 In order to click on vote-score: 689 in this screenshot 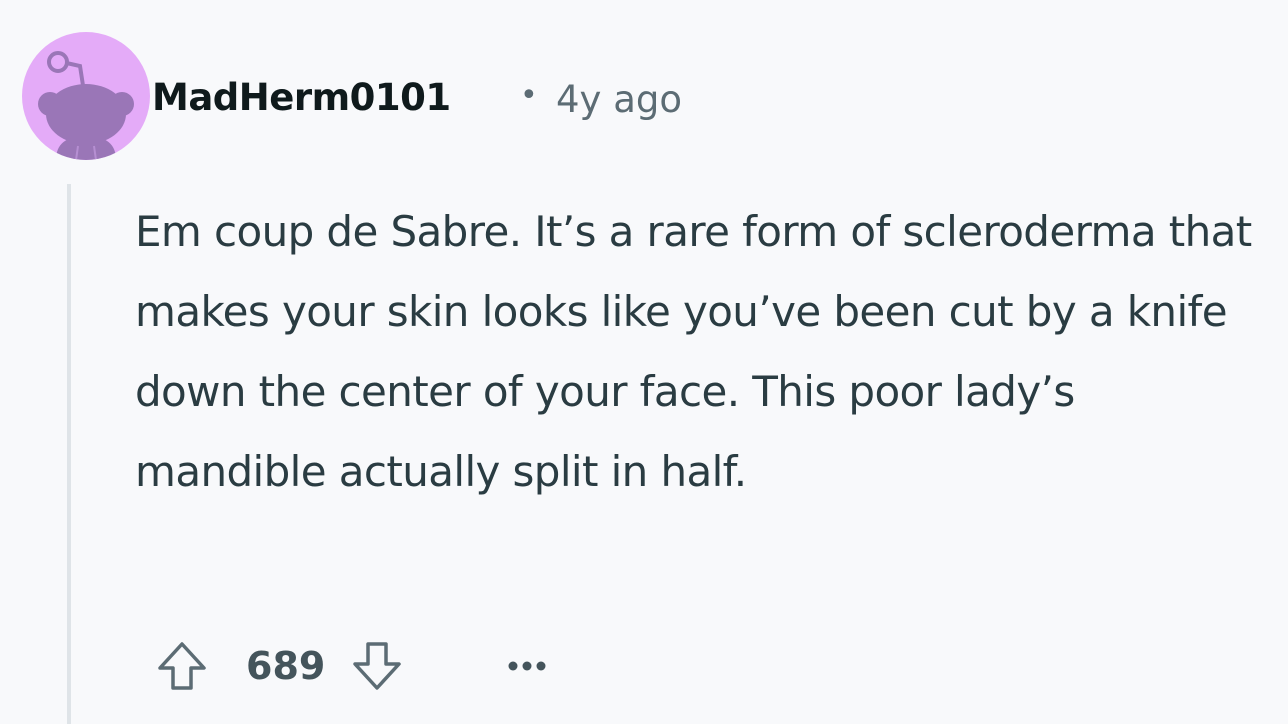, I will do `click(286, 666)`.